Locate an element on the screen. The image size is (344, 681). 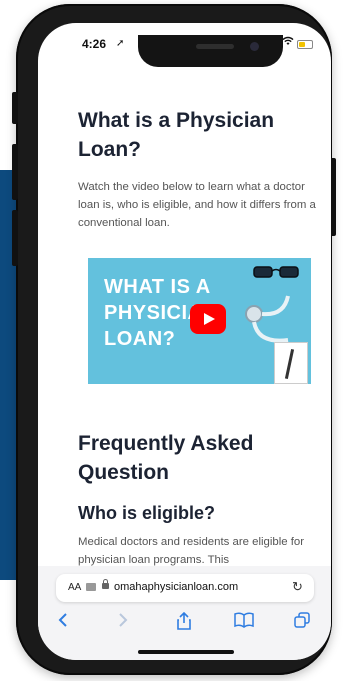
location-arrow-icon: ➚ is located at coordinates (120, 43).